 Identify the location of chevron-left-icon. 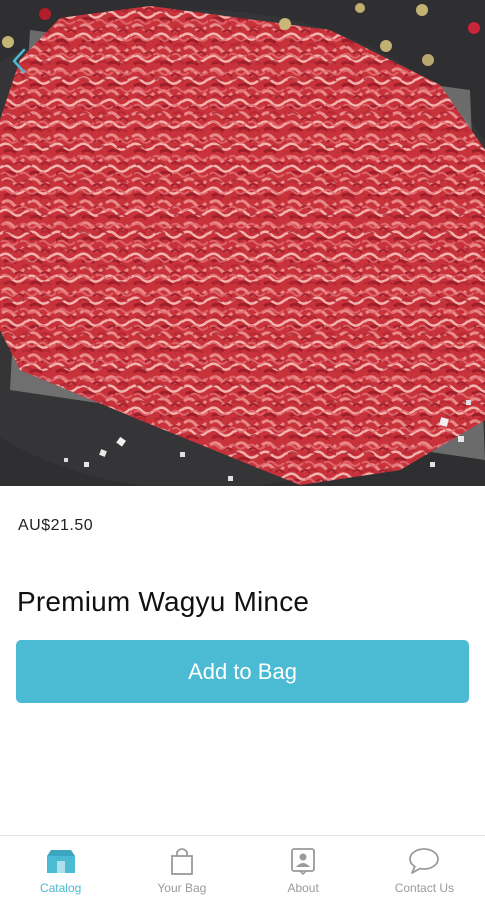
(19, 61).